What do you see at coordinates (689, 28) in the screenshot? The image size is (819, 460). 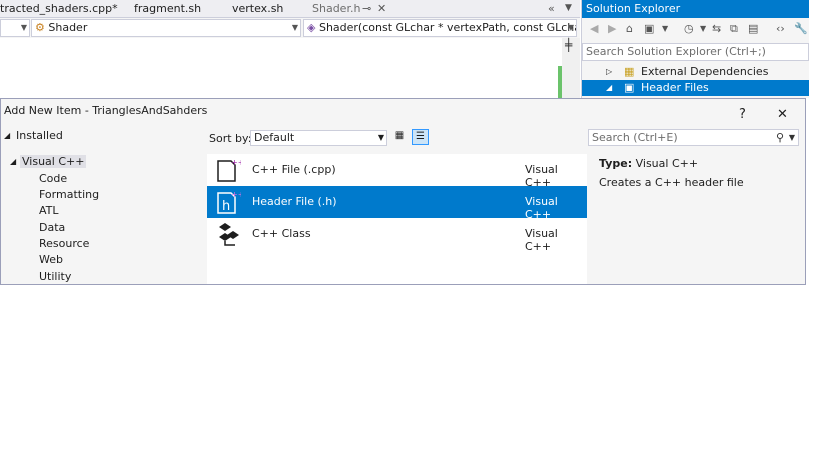 I see `history-icon: ◷` at bounding box center [689, 28].